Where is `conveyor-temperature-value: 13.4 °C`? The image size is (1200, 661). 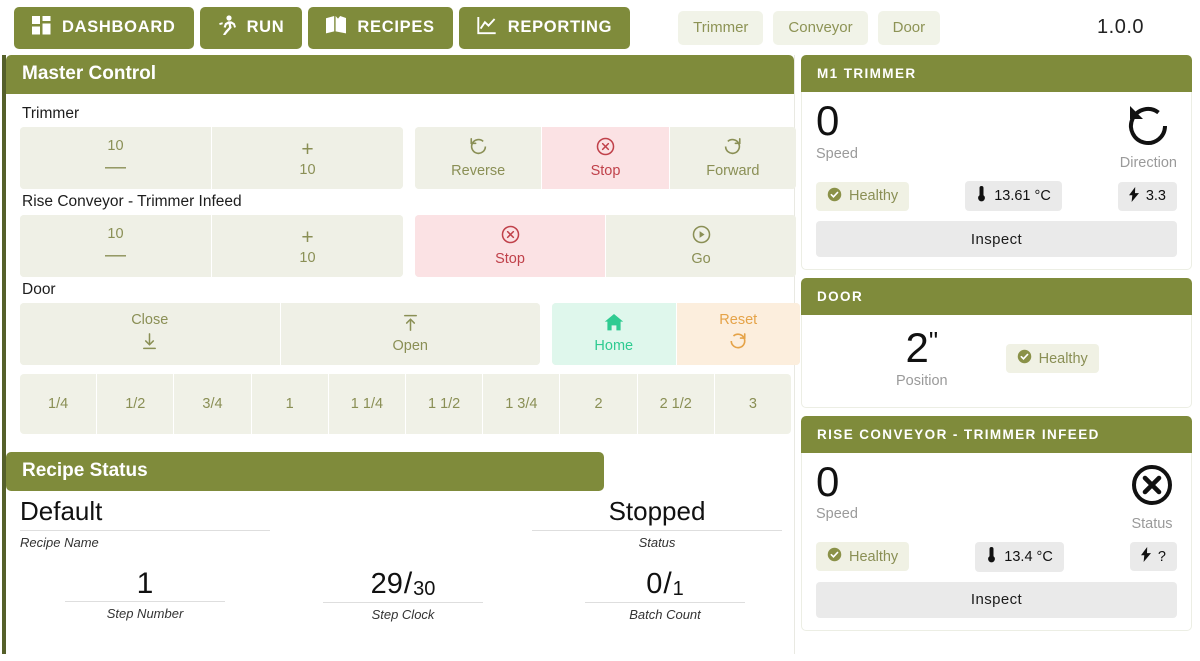
conveyor-temperature-value: 13.4 °C is located at coordinates (1028, 556).